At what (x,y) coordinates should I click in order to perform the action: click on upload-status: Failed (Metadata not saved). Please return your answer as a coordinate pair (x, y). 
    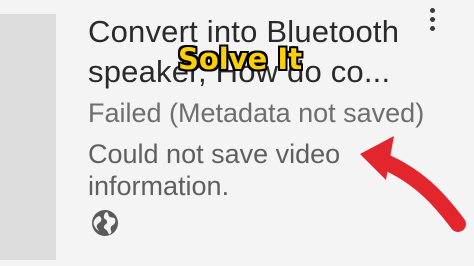
    Looking at the image, I should click on (256, 113).